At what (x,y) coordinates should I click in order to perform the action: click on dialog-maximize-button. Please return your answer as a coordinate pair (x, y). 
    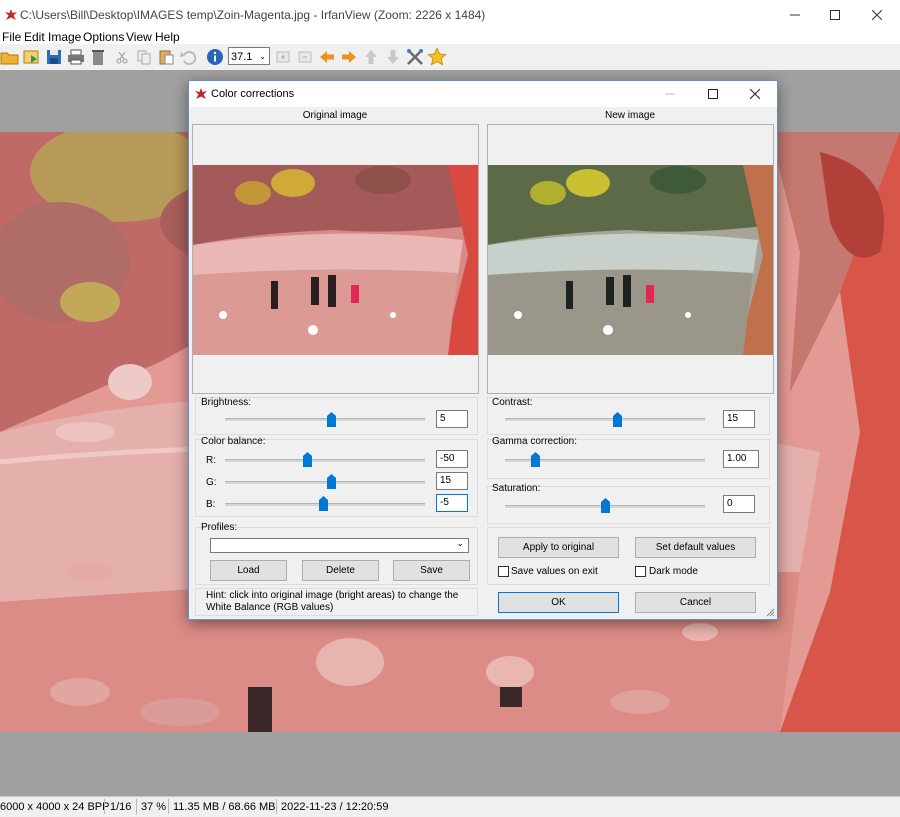
    Looking at the image, I should click on (713, 94).